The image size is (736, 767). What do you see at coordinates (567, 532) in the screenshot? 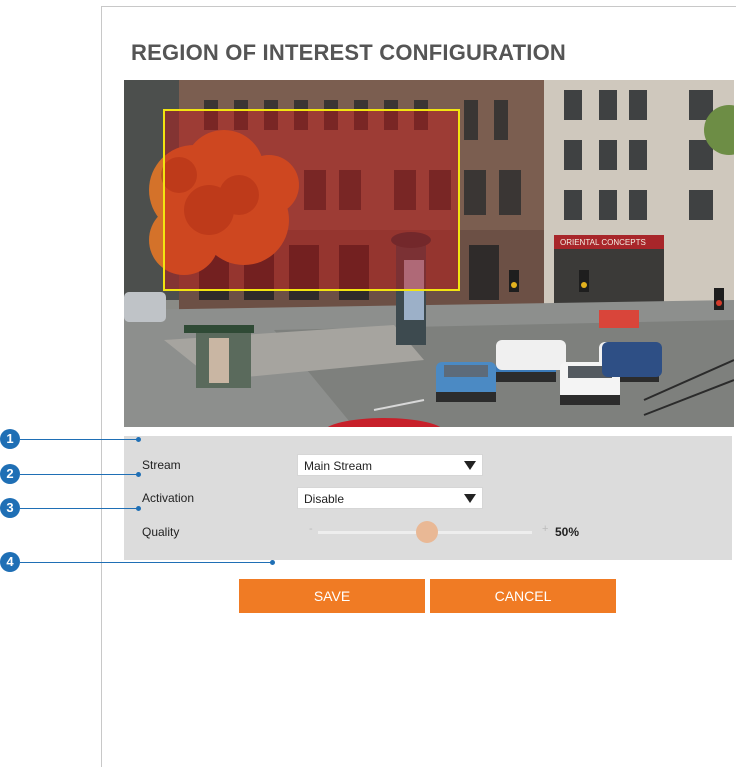
I see `quality-value: 50%` at bounding box center [567, 532].